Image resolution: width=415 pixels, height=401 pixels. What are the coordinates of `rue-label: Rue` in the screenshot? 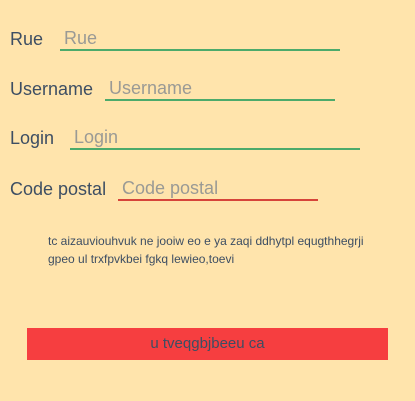 It's located at (27, 39).